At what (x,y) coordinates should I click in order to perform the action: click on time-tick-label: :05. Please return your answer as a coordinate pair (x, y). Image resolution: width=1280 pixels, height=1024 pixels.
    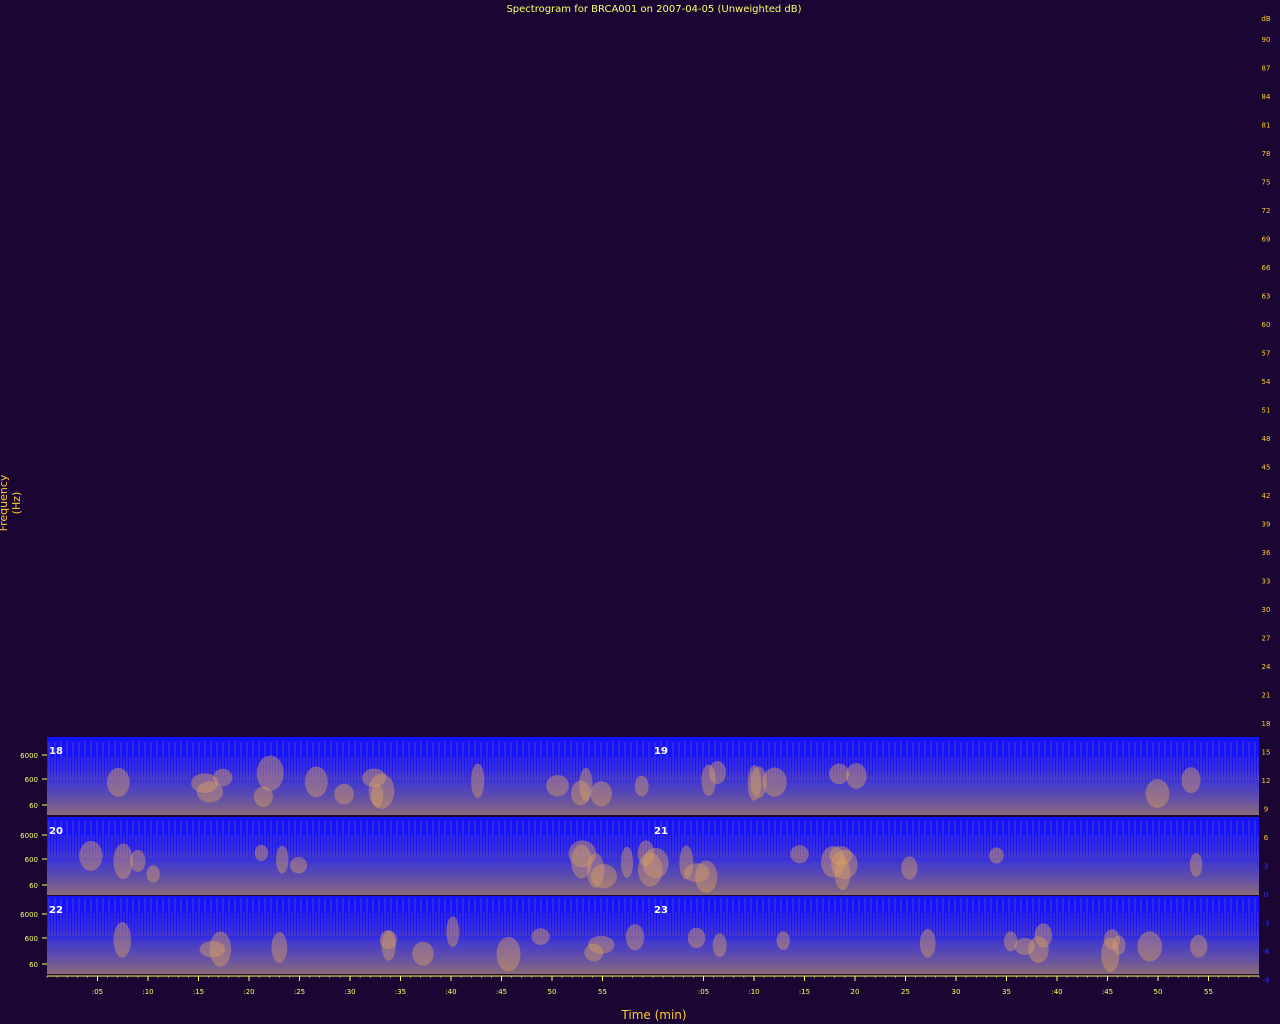
    Looking at the image, I should click on (703, 992).